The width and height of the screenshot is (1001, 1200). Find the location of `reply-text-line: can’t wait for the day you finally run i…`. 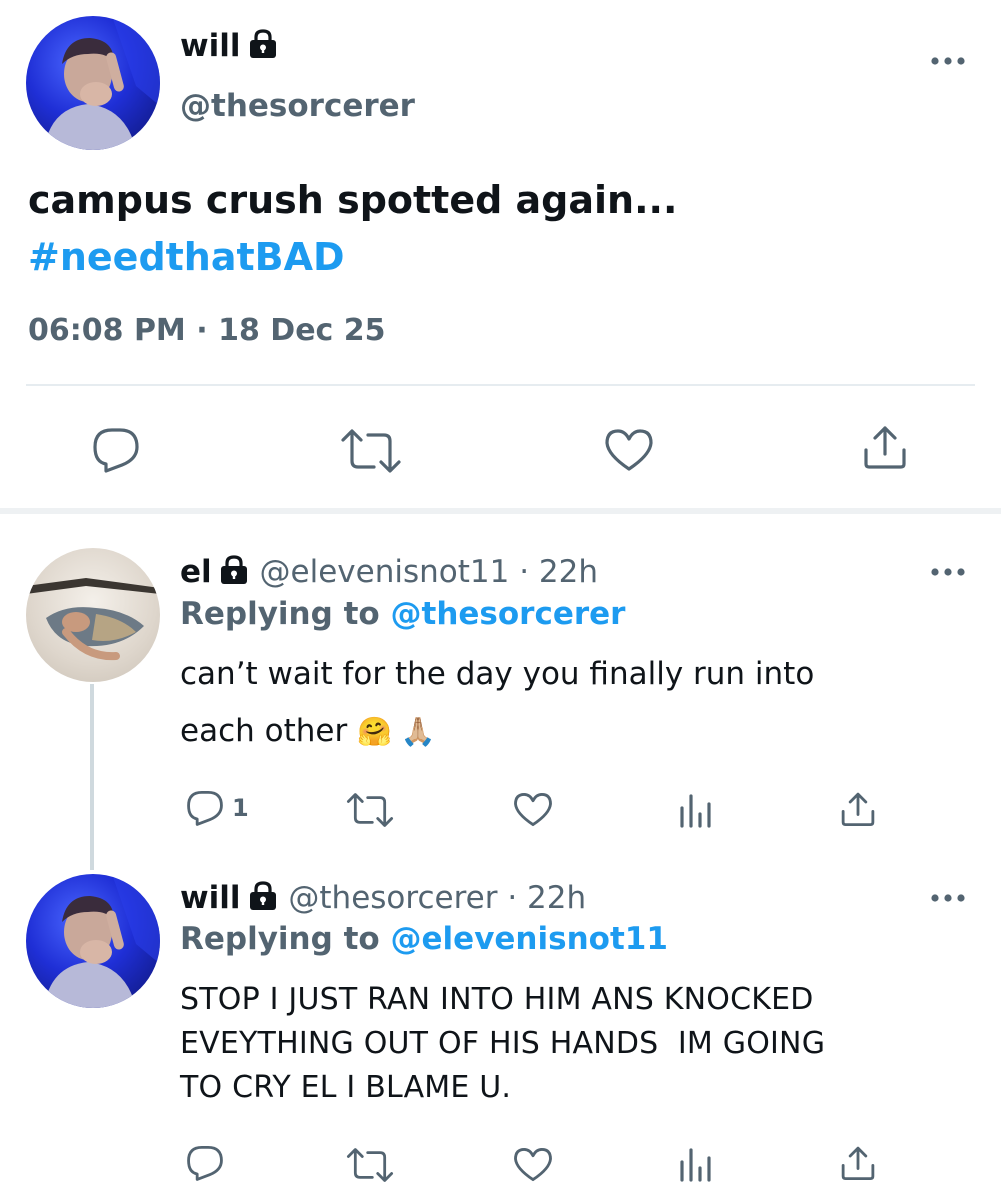

reply-text-line: can’t wait for the day you finally run i… is located at coordinates (497, 674).